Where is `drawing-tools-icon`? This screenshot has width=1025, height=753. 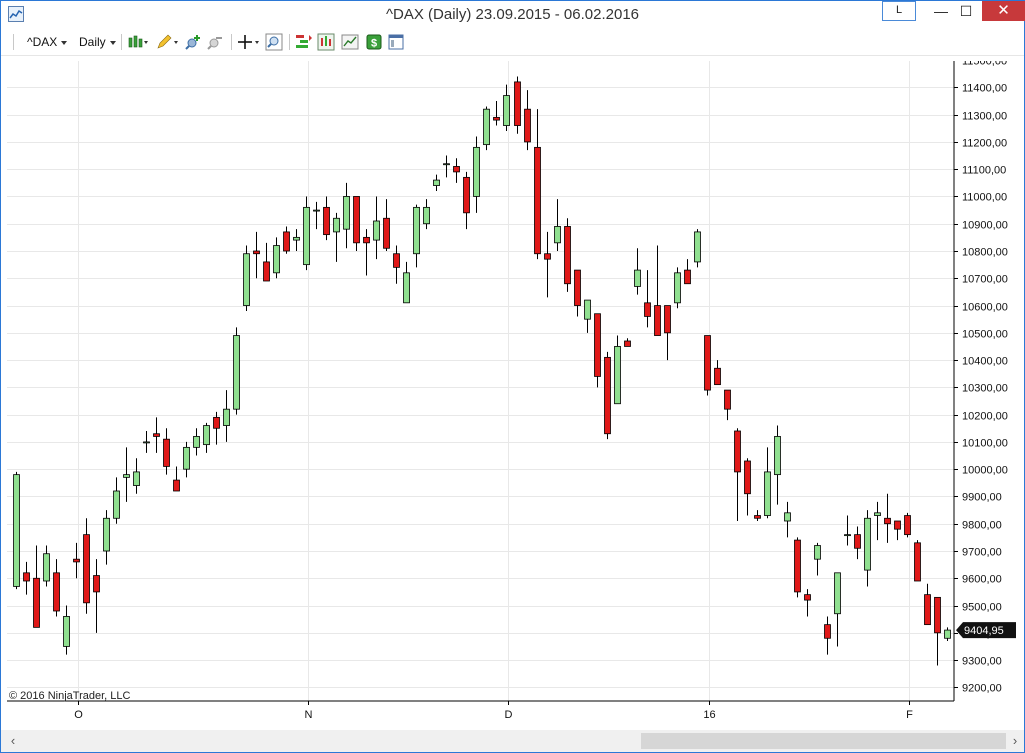 drawing-tools-icon is located at coordinates (167, 42).